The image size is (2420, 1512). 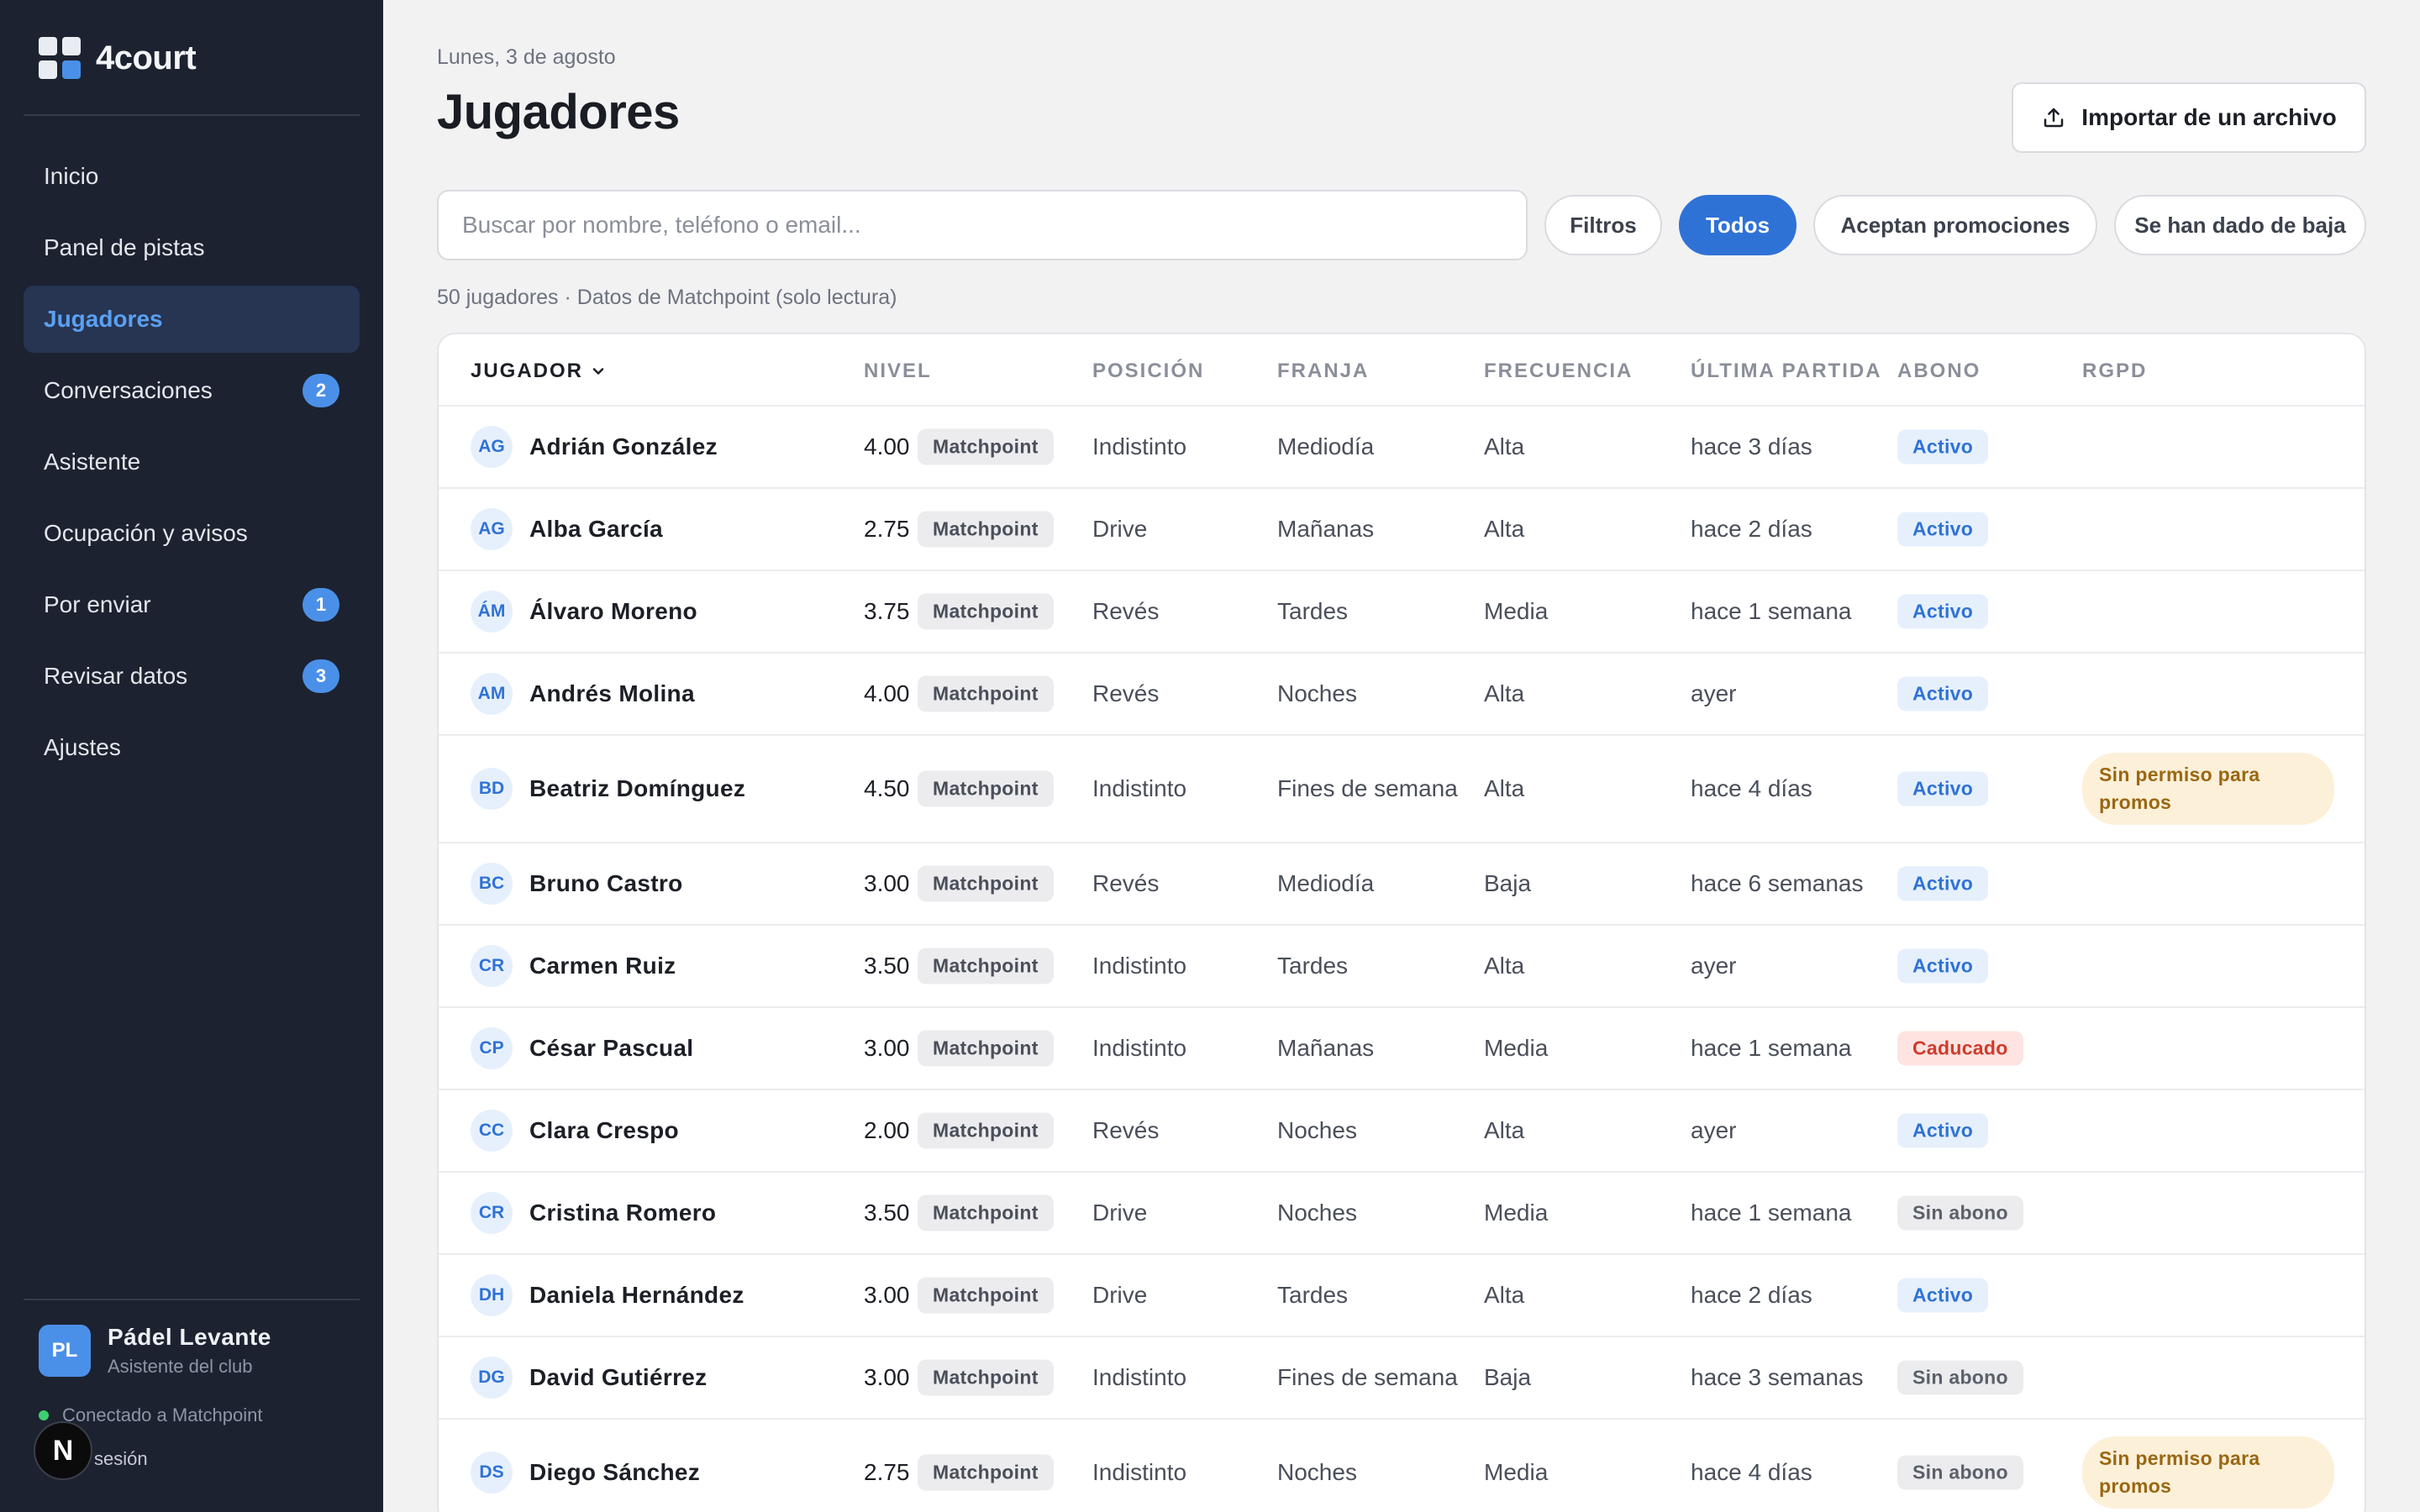 I want to click on column-header-frecuencia: FRECUENCIA, so click(x=1559, y=371).